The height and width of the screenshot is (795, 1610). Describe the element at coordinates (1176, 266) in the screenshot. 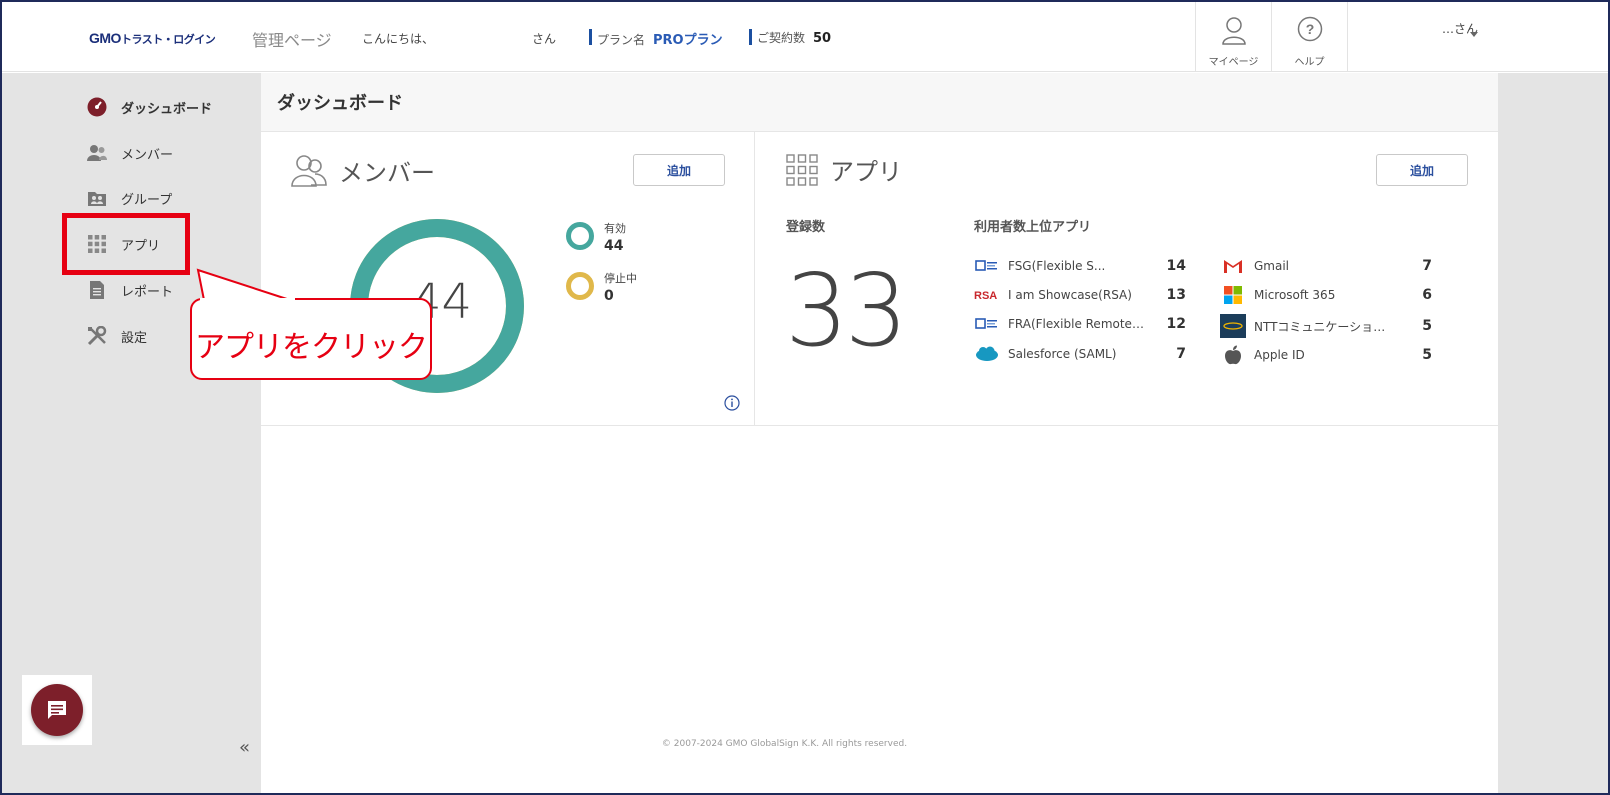

I see `app-count: 14` at that location.